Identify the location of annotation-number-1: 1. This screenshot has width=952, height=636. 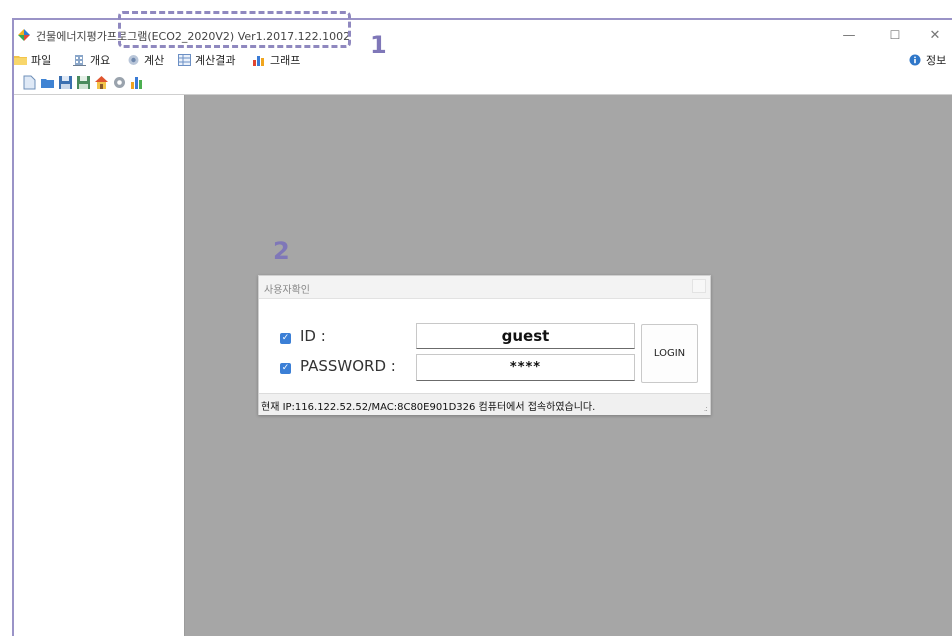
(378, 45).